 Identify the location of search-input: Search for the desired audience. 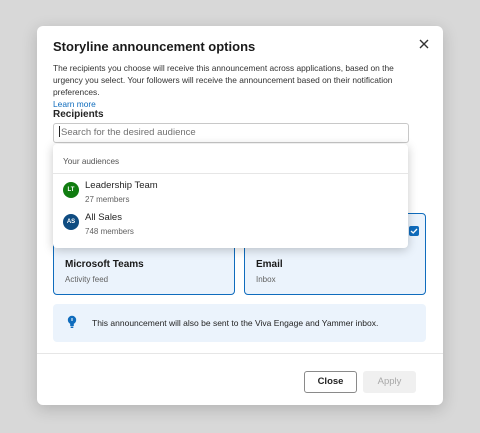
(231, 133).